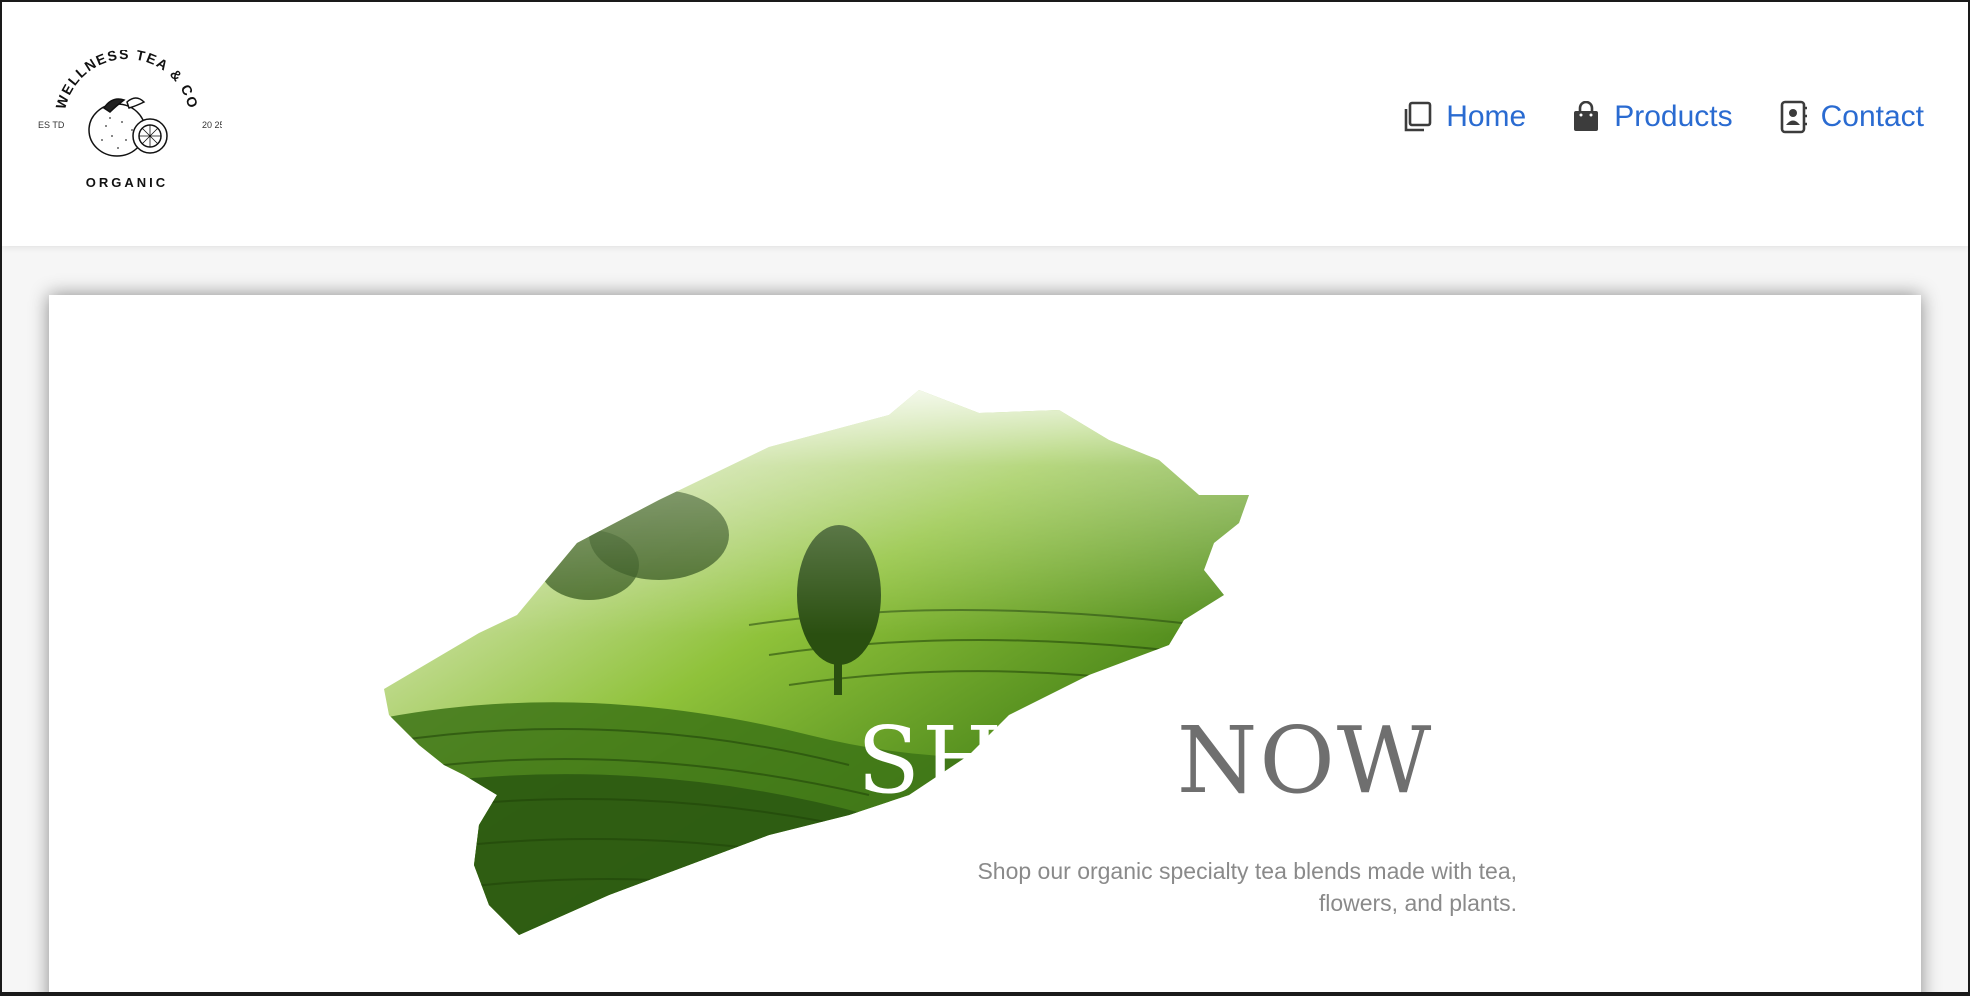  Describe the element at coordinates (1673, 116) in the screenshot. I see `nav-products-label: Products` at that location.